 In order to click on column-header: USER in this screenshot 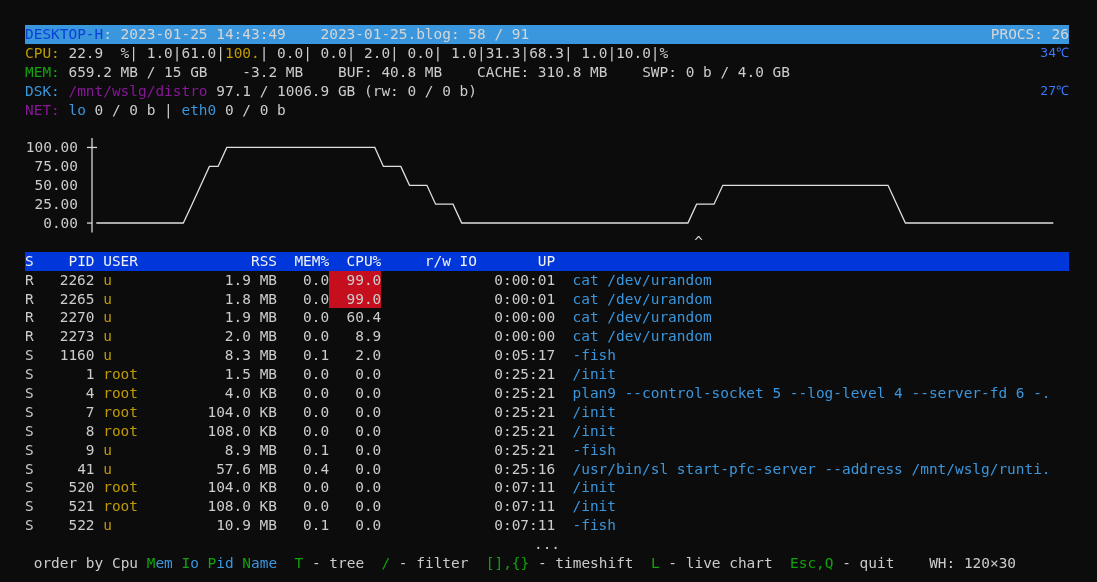, I will do `click(142, 261)`.